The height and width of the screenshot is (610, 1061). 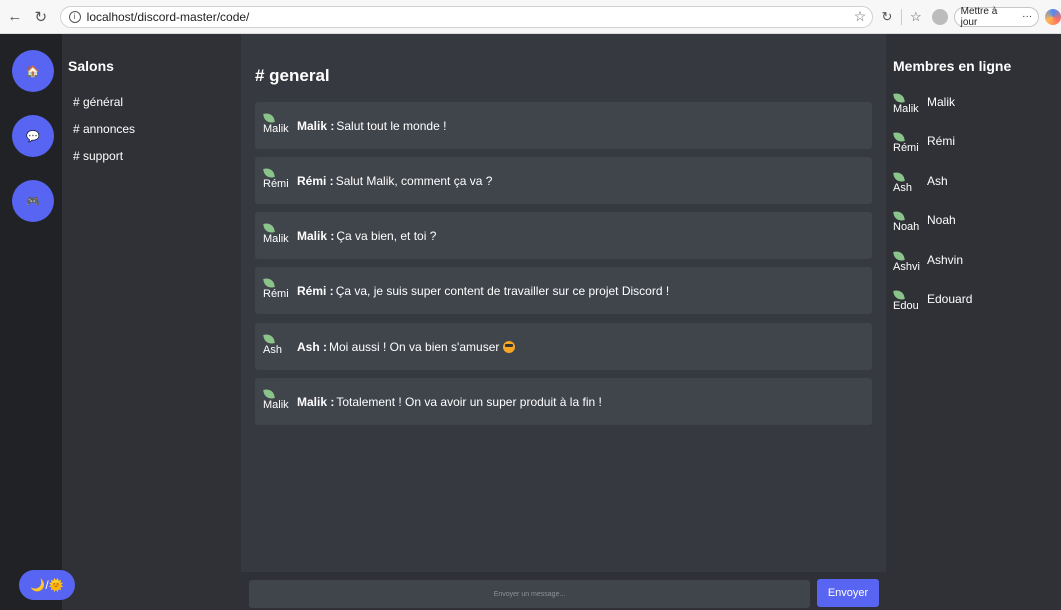 I want to click on server-chat-button: 💬, so click(x=33, y=136).